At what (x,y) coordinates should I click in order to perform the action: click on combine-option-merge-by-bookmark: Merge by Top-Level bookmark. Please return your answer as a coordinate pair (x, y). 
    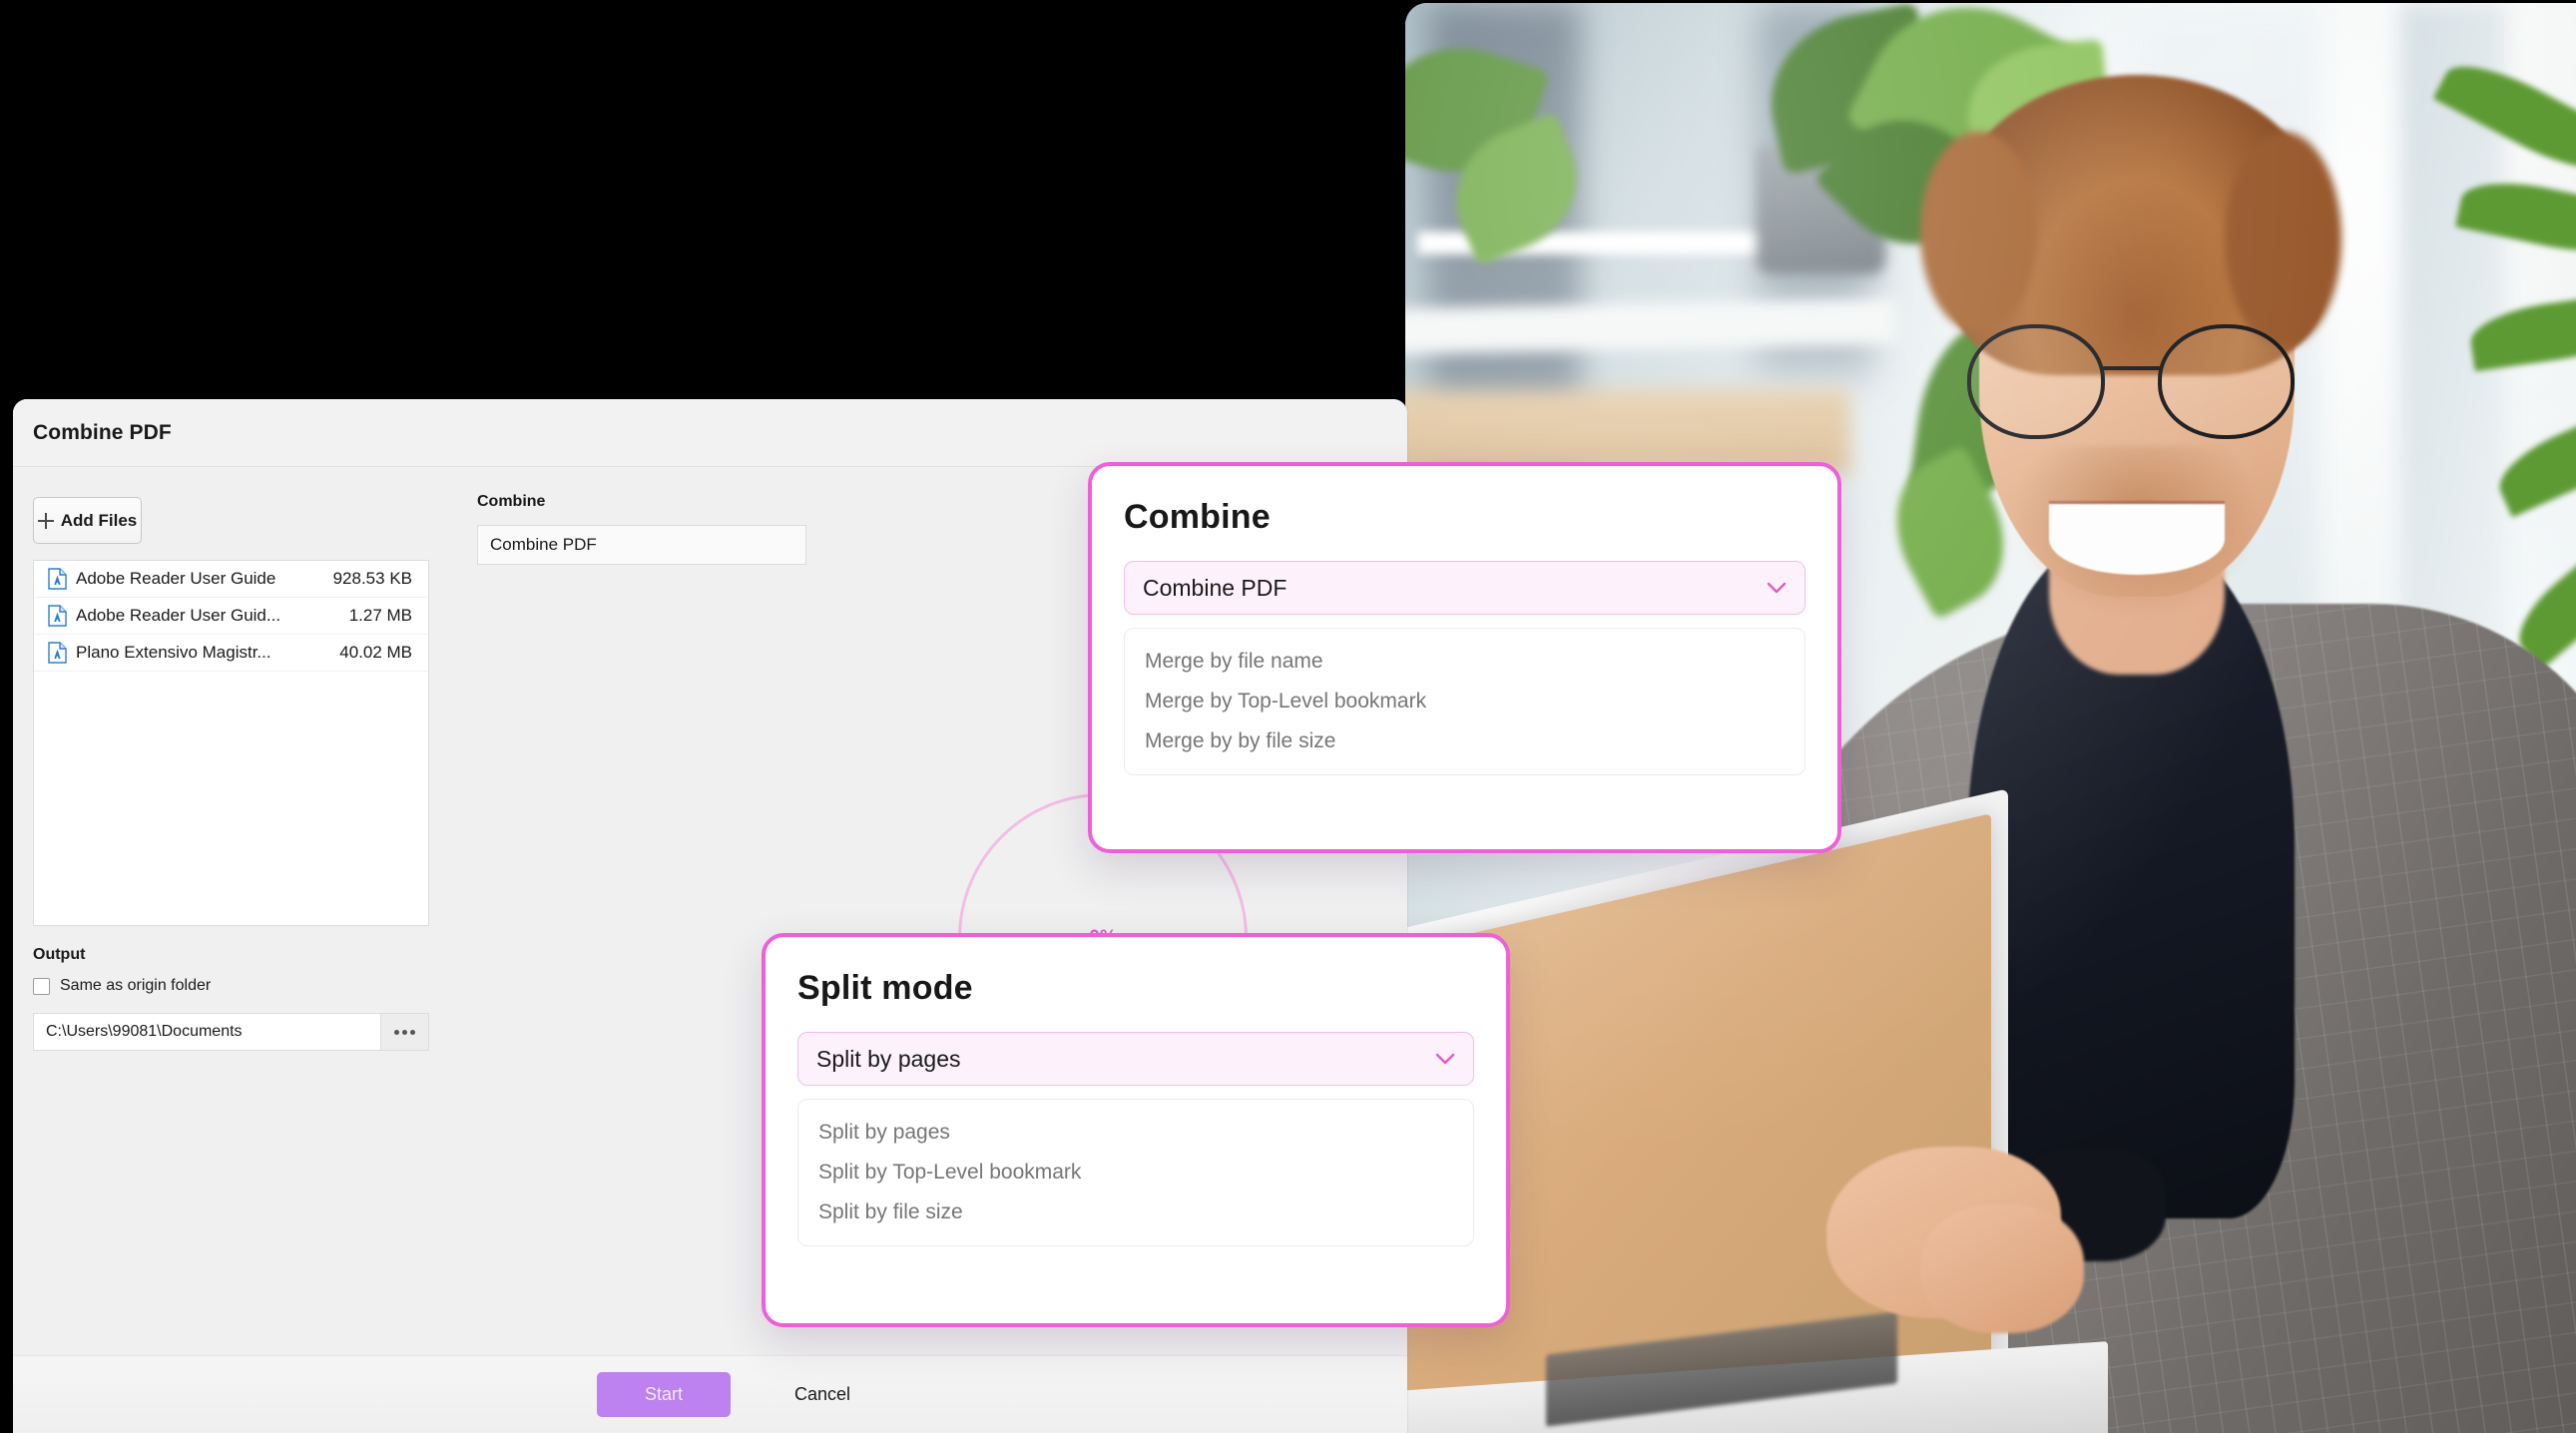
    Looking at the image, I should click on (1465, 702).